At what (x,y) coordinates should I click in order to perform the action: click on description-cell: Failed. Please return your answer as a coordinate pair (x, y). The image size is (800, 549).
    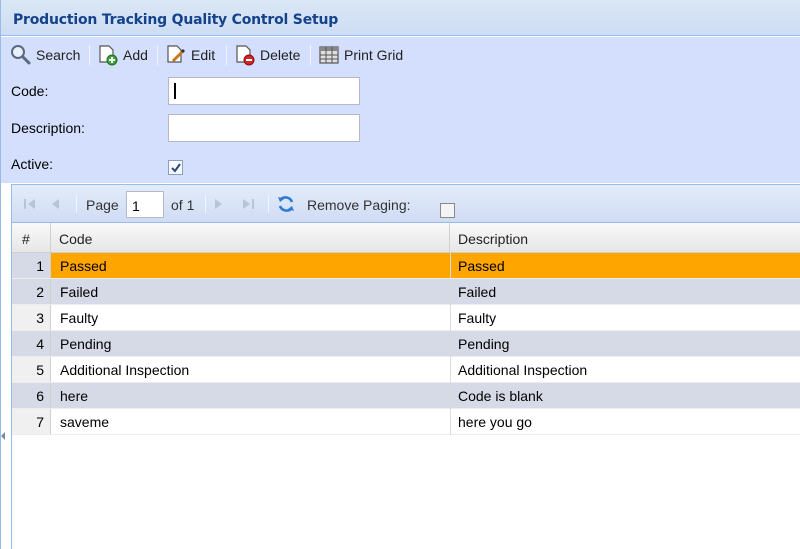
    Looking at the image, I should click on (477, 292).